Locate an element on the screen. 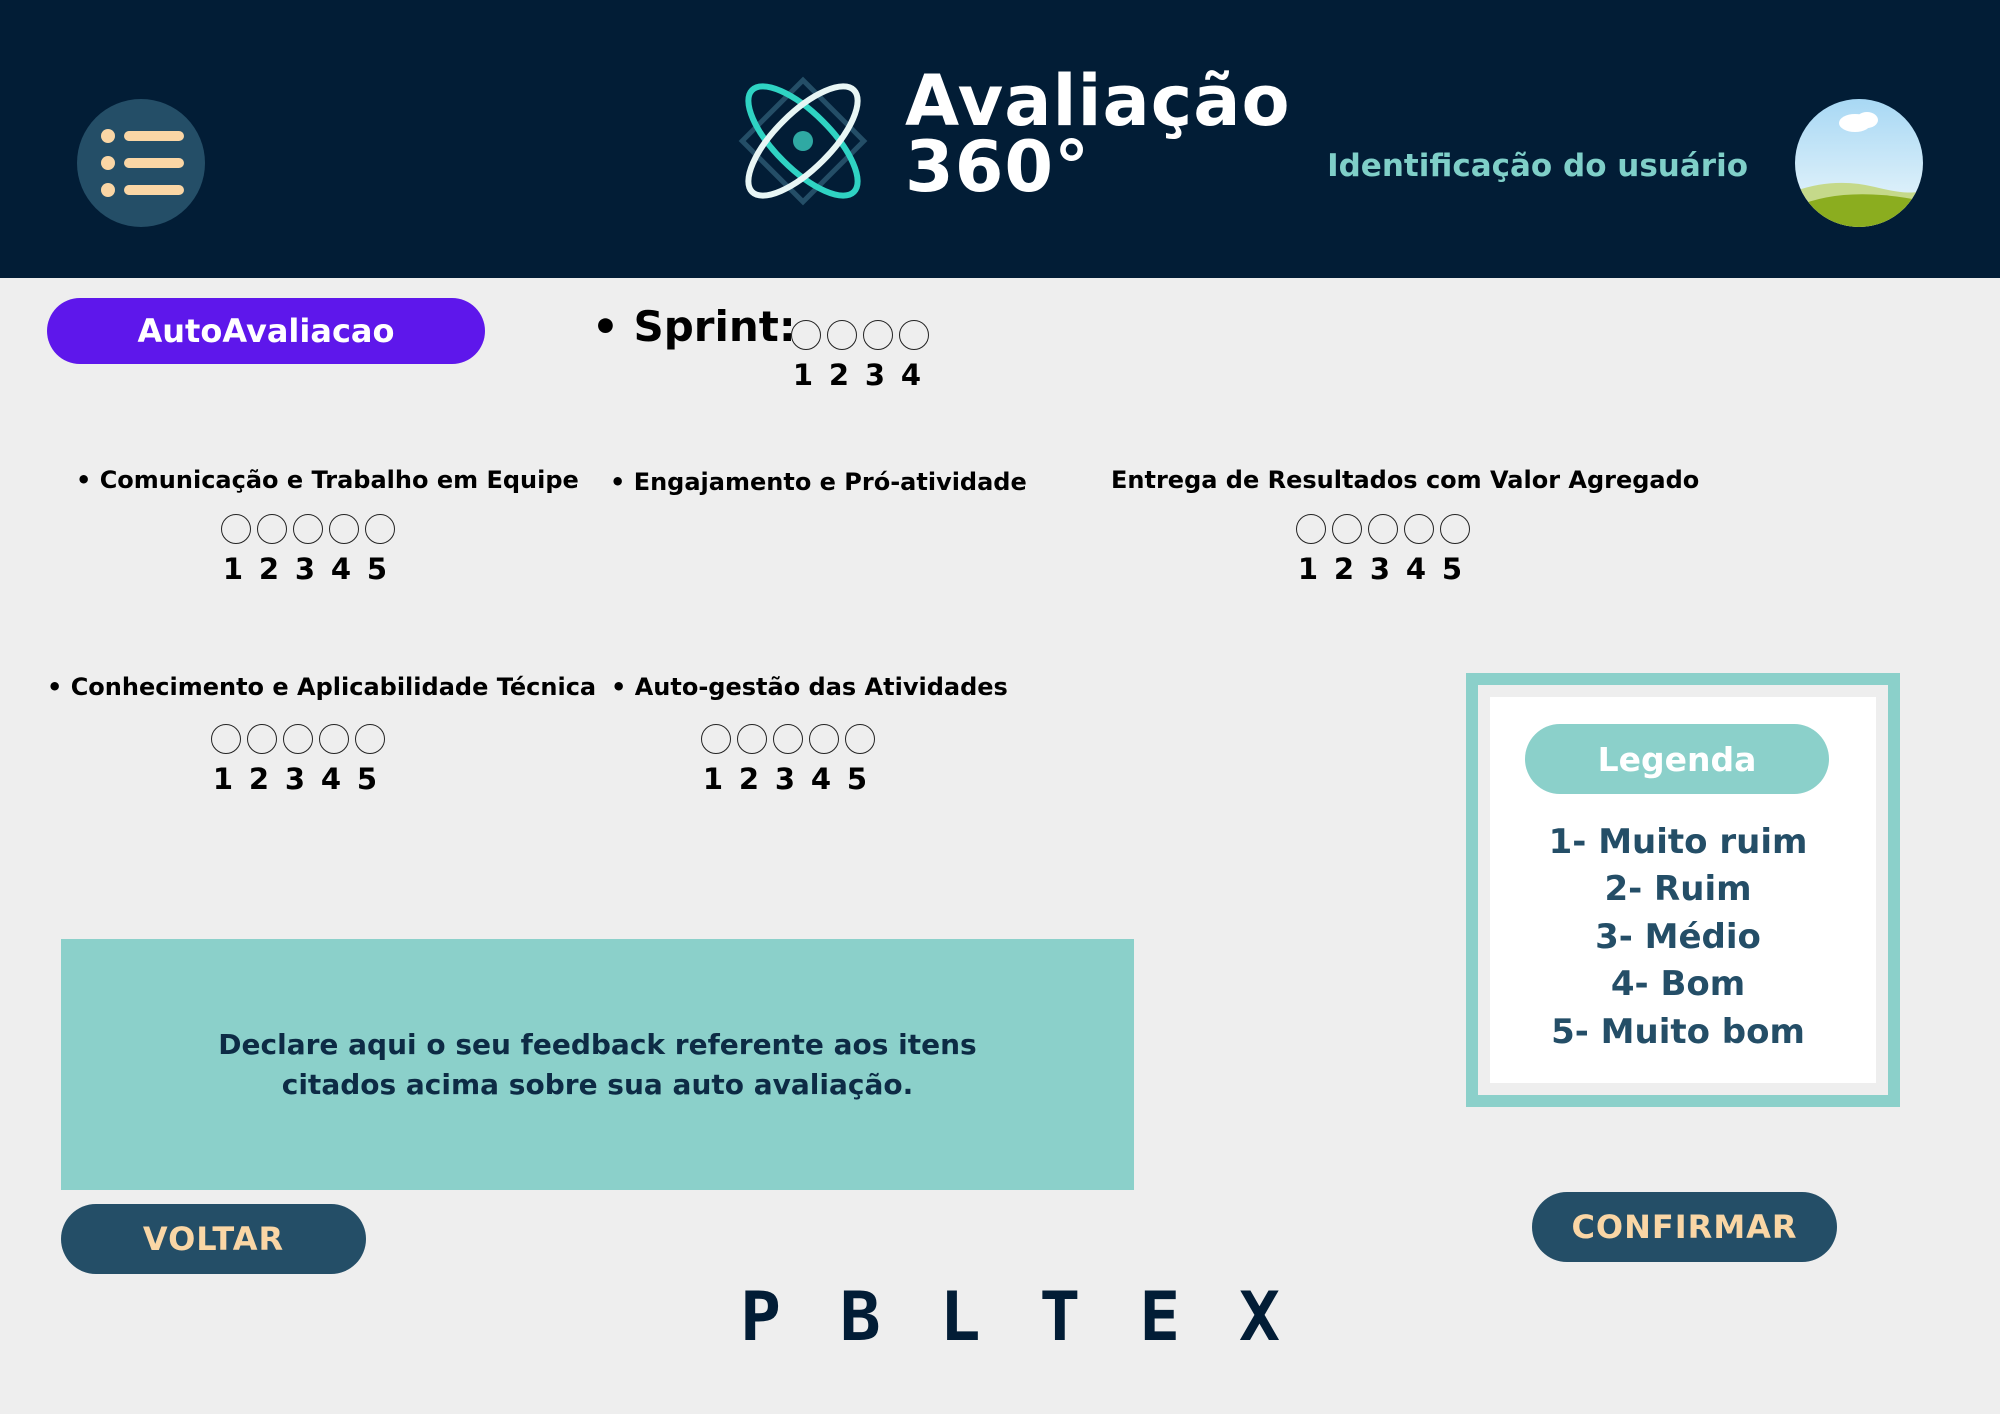 The image size is (2000, 1414). legend-item: 3- Médio is located at coordinates (1678, 937).